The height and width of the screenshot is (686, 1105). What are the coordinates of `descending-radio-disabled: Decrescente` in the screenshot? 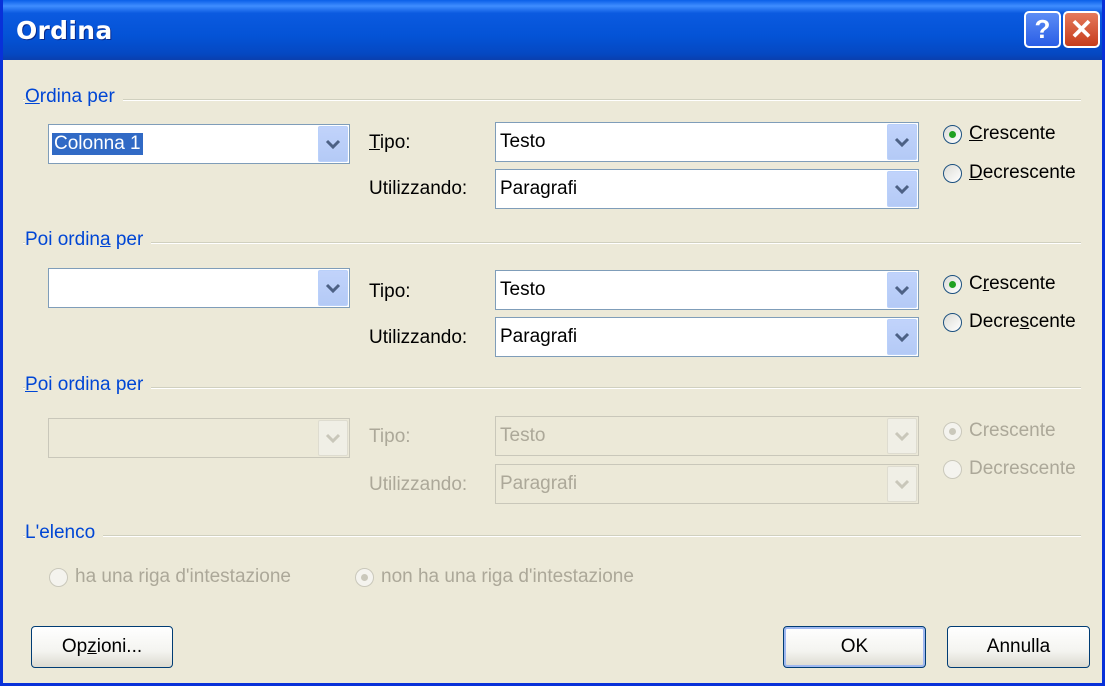 It's located at (1009, 469).